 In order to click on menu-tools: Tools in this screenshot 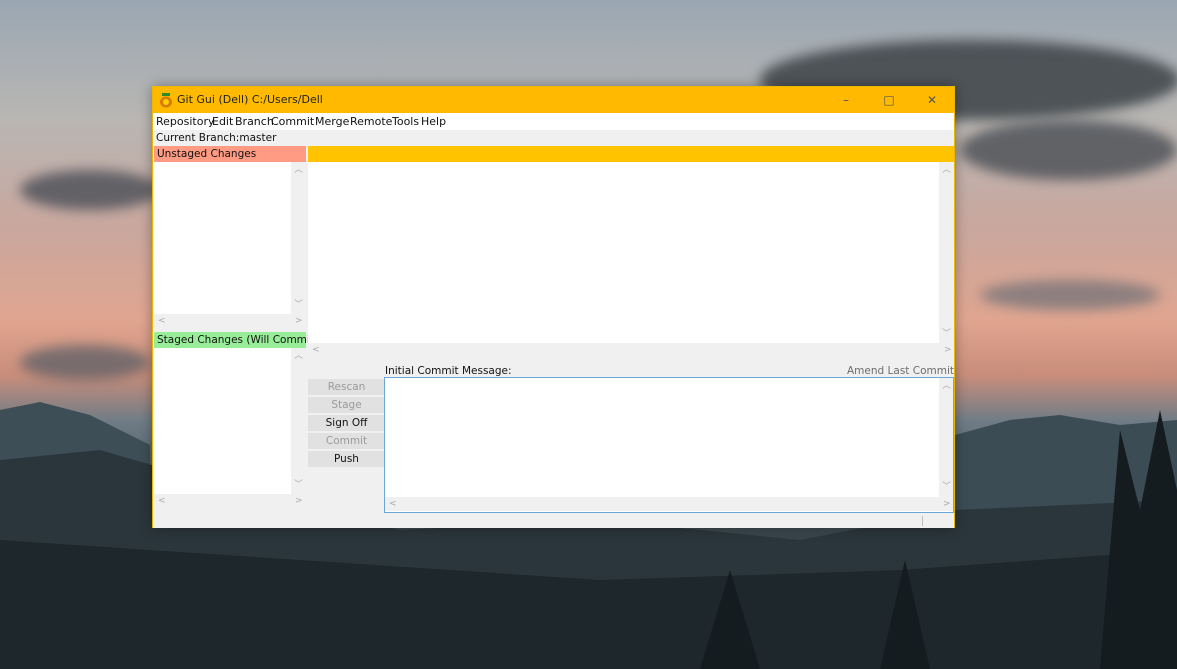, I will do `click(405, 121)`.